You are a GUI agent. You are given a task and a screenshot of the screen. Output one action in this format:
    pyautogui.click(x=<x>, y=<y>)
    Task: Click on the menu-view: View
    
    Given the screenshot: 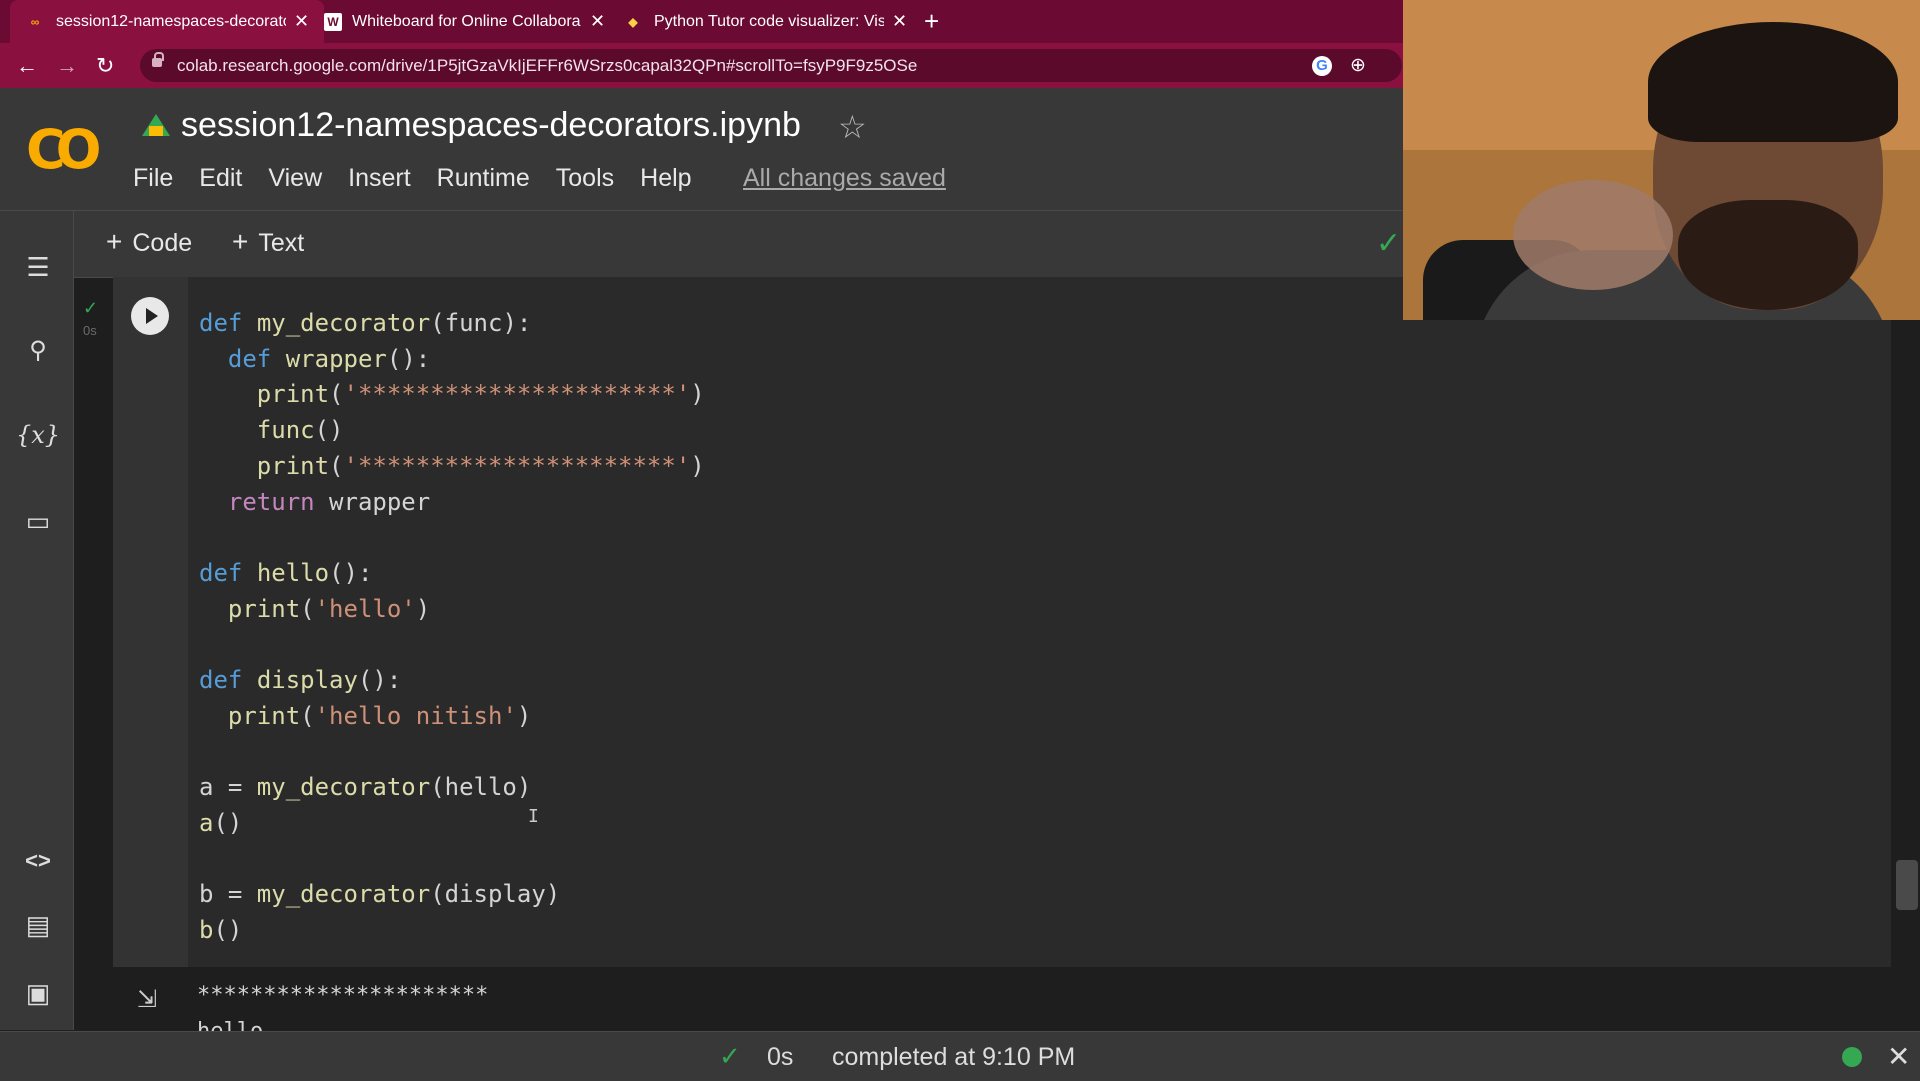 What is the action you would take?
    pyautogui.click(x=295, y=178)
    